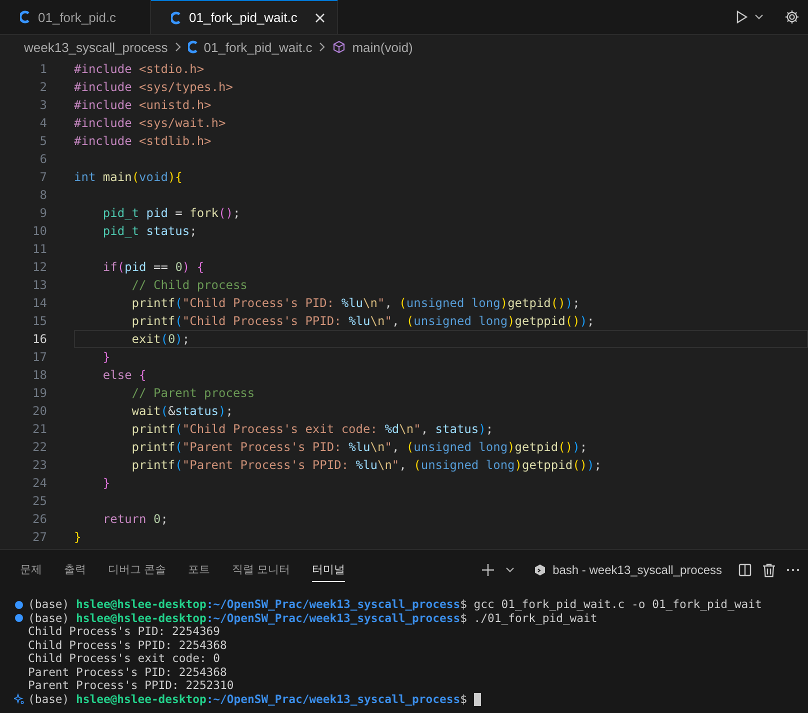 The width and height of the screenshot is (808, 713). What do you see at coordinates (31, 570) in the screenshot?
I see `panel-tab: 문제` at bounding box center [31, 570].